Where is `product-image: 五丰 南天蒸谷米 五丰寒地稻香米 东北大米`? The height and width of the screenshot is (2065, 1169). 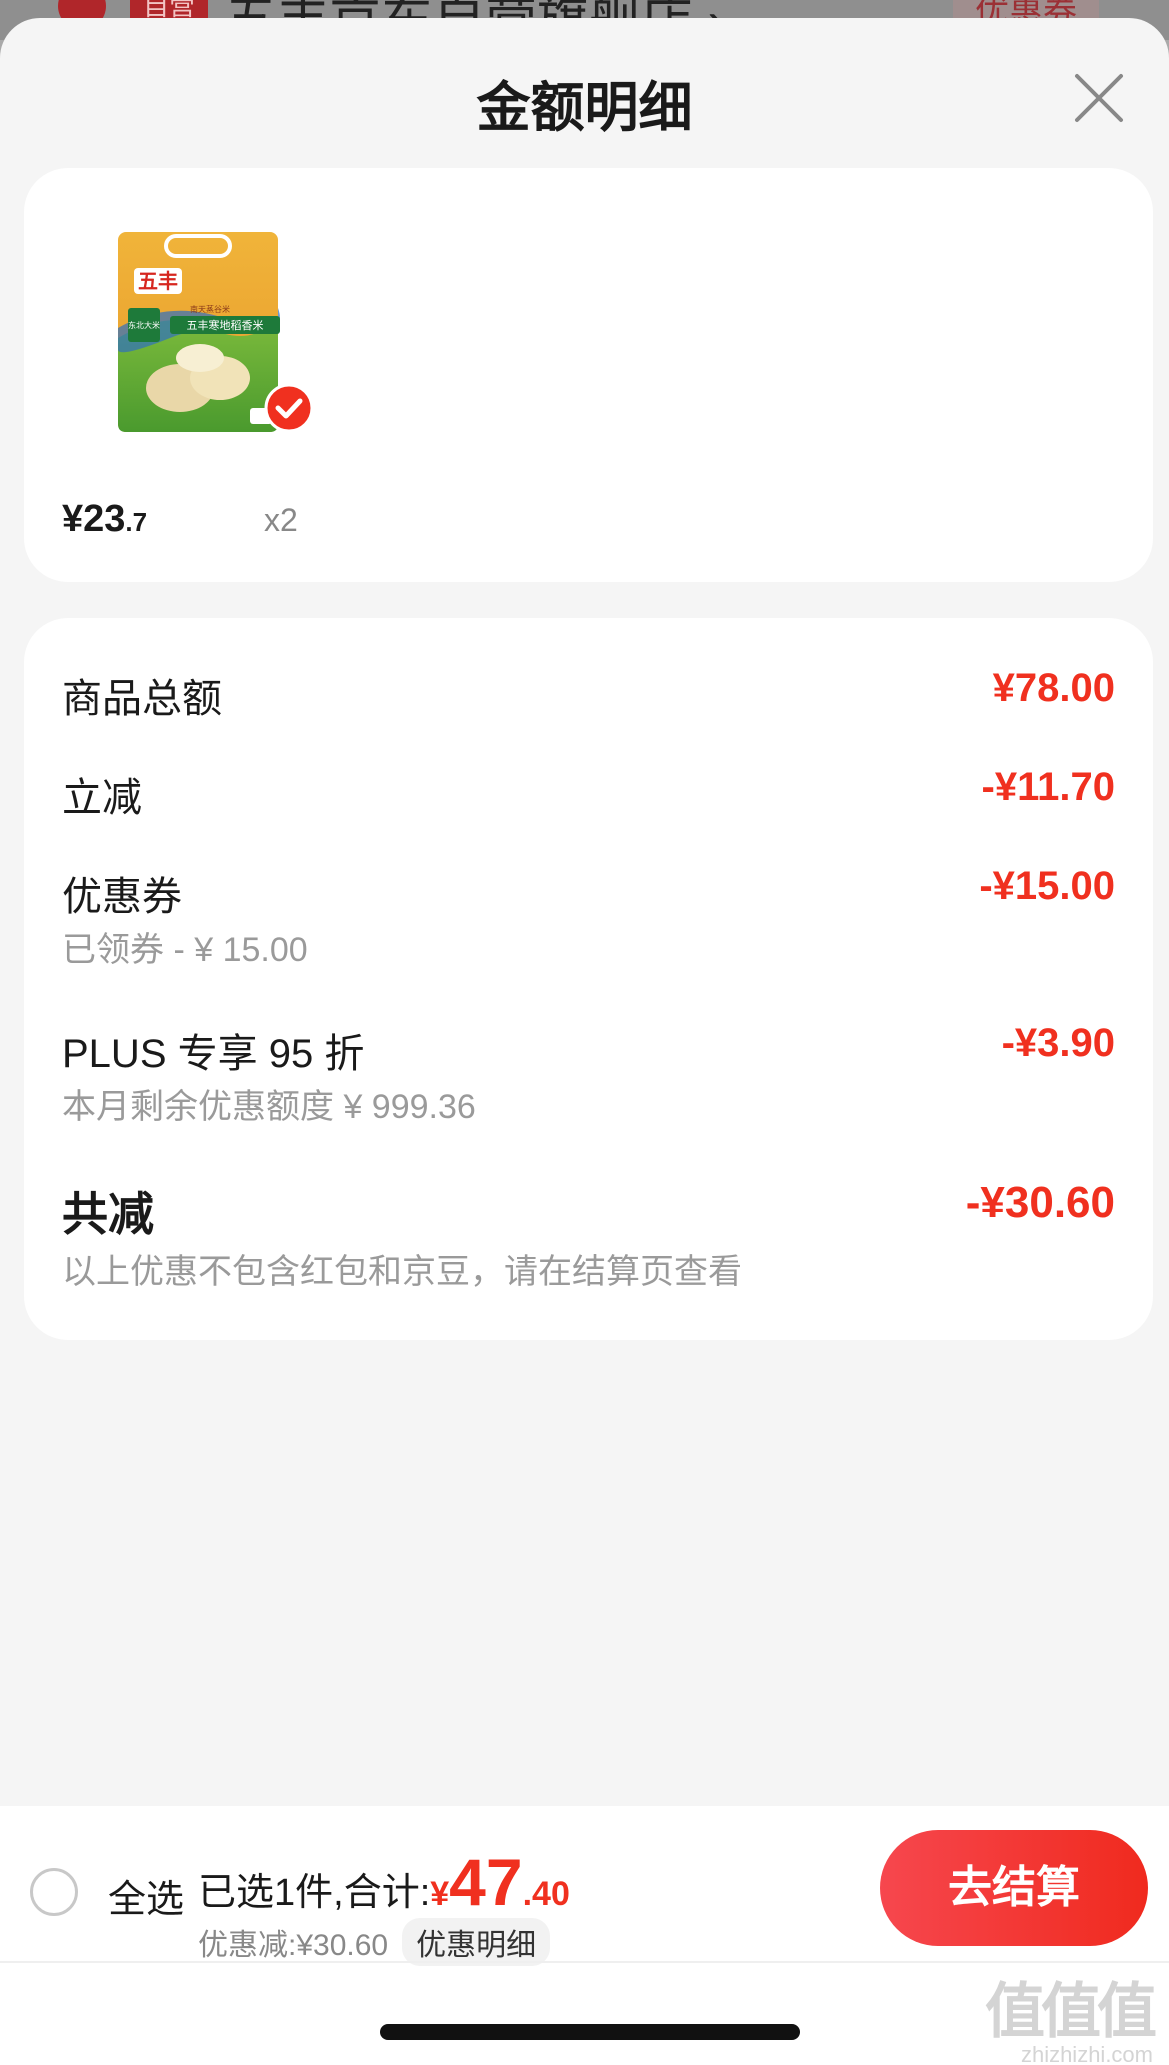 product-image: 五丰 南天蒸谷米 五丰寒地稻香米 东北大米 is located at coordinates (198, 332).